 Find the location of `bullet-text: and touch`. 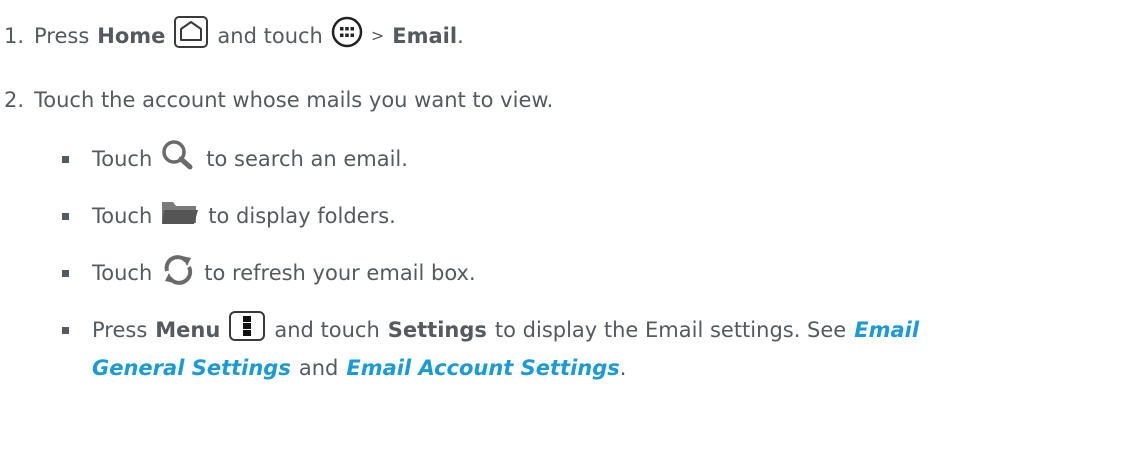

bullet-text: and touch is located at coordinates (327, 330).